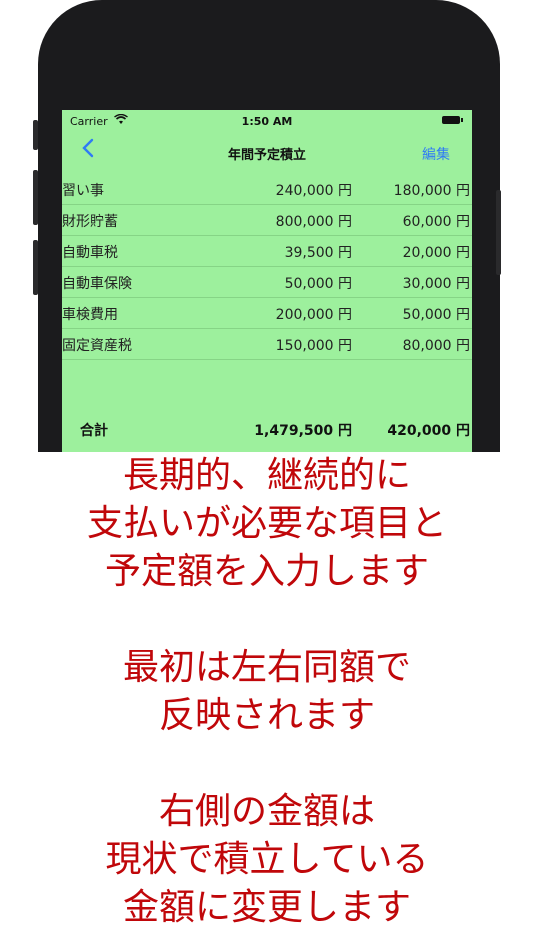 This screenshot has width=534, height=950. What do you see at coordinates (313, 191) in the screenshot?
I see `planned-amount: 240,000 円` at bounding box center [313, 191].